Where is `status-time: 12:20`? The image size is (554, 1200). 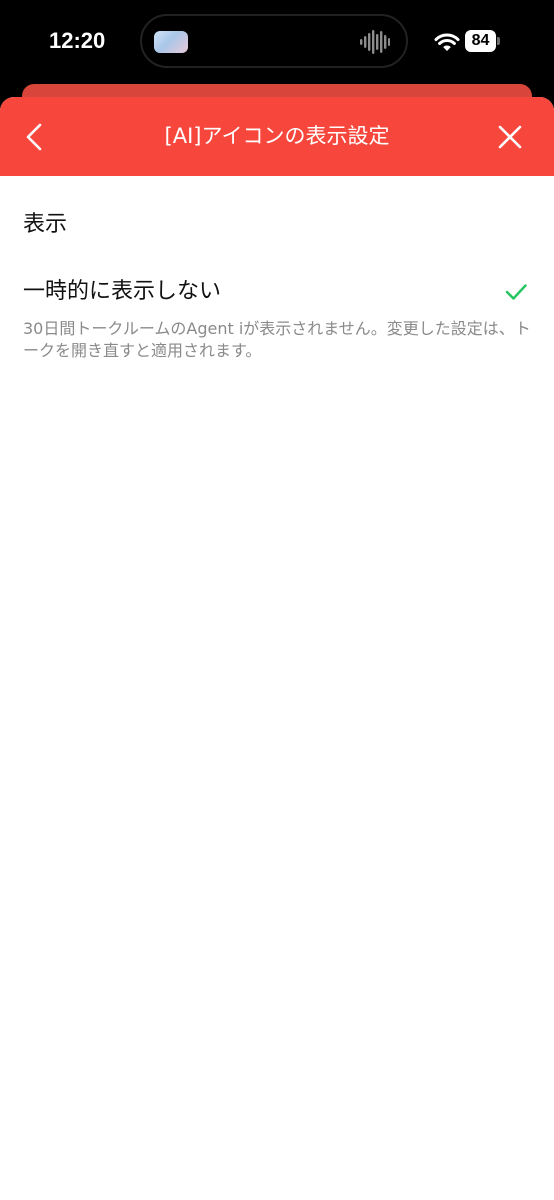 status-time: 12:20 is located at coordinates (77, 40).